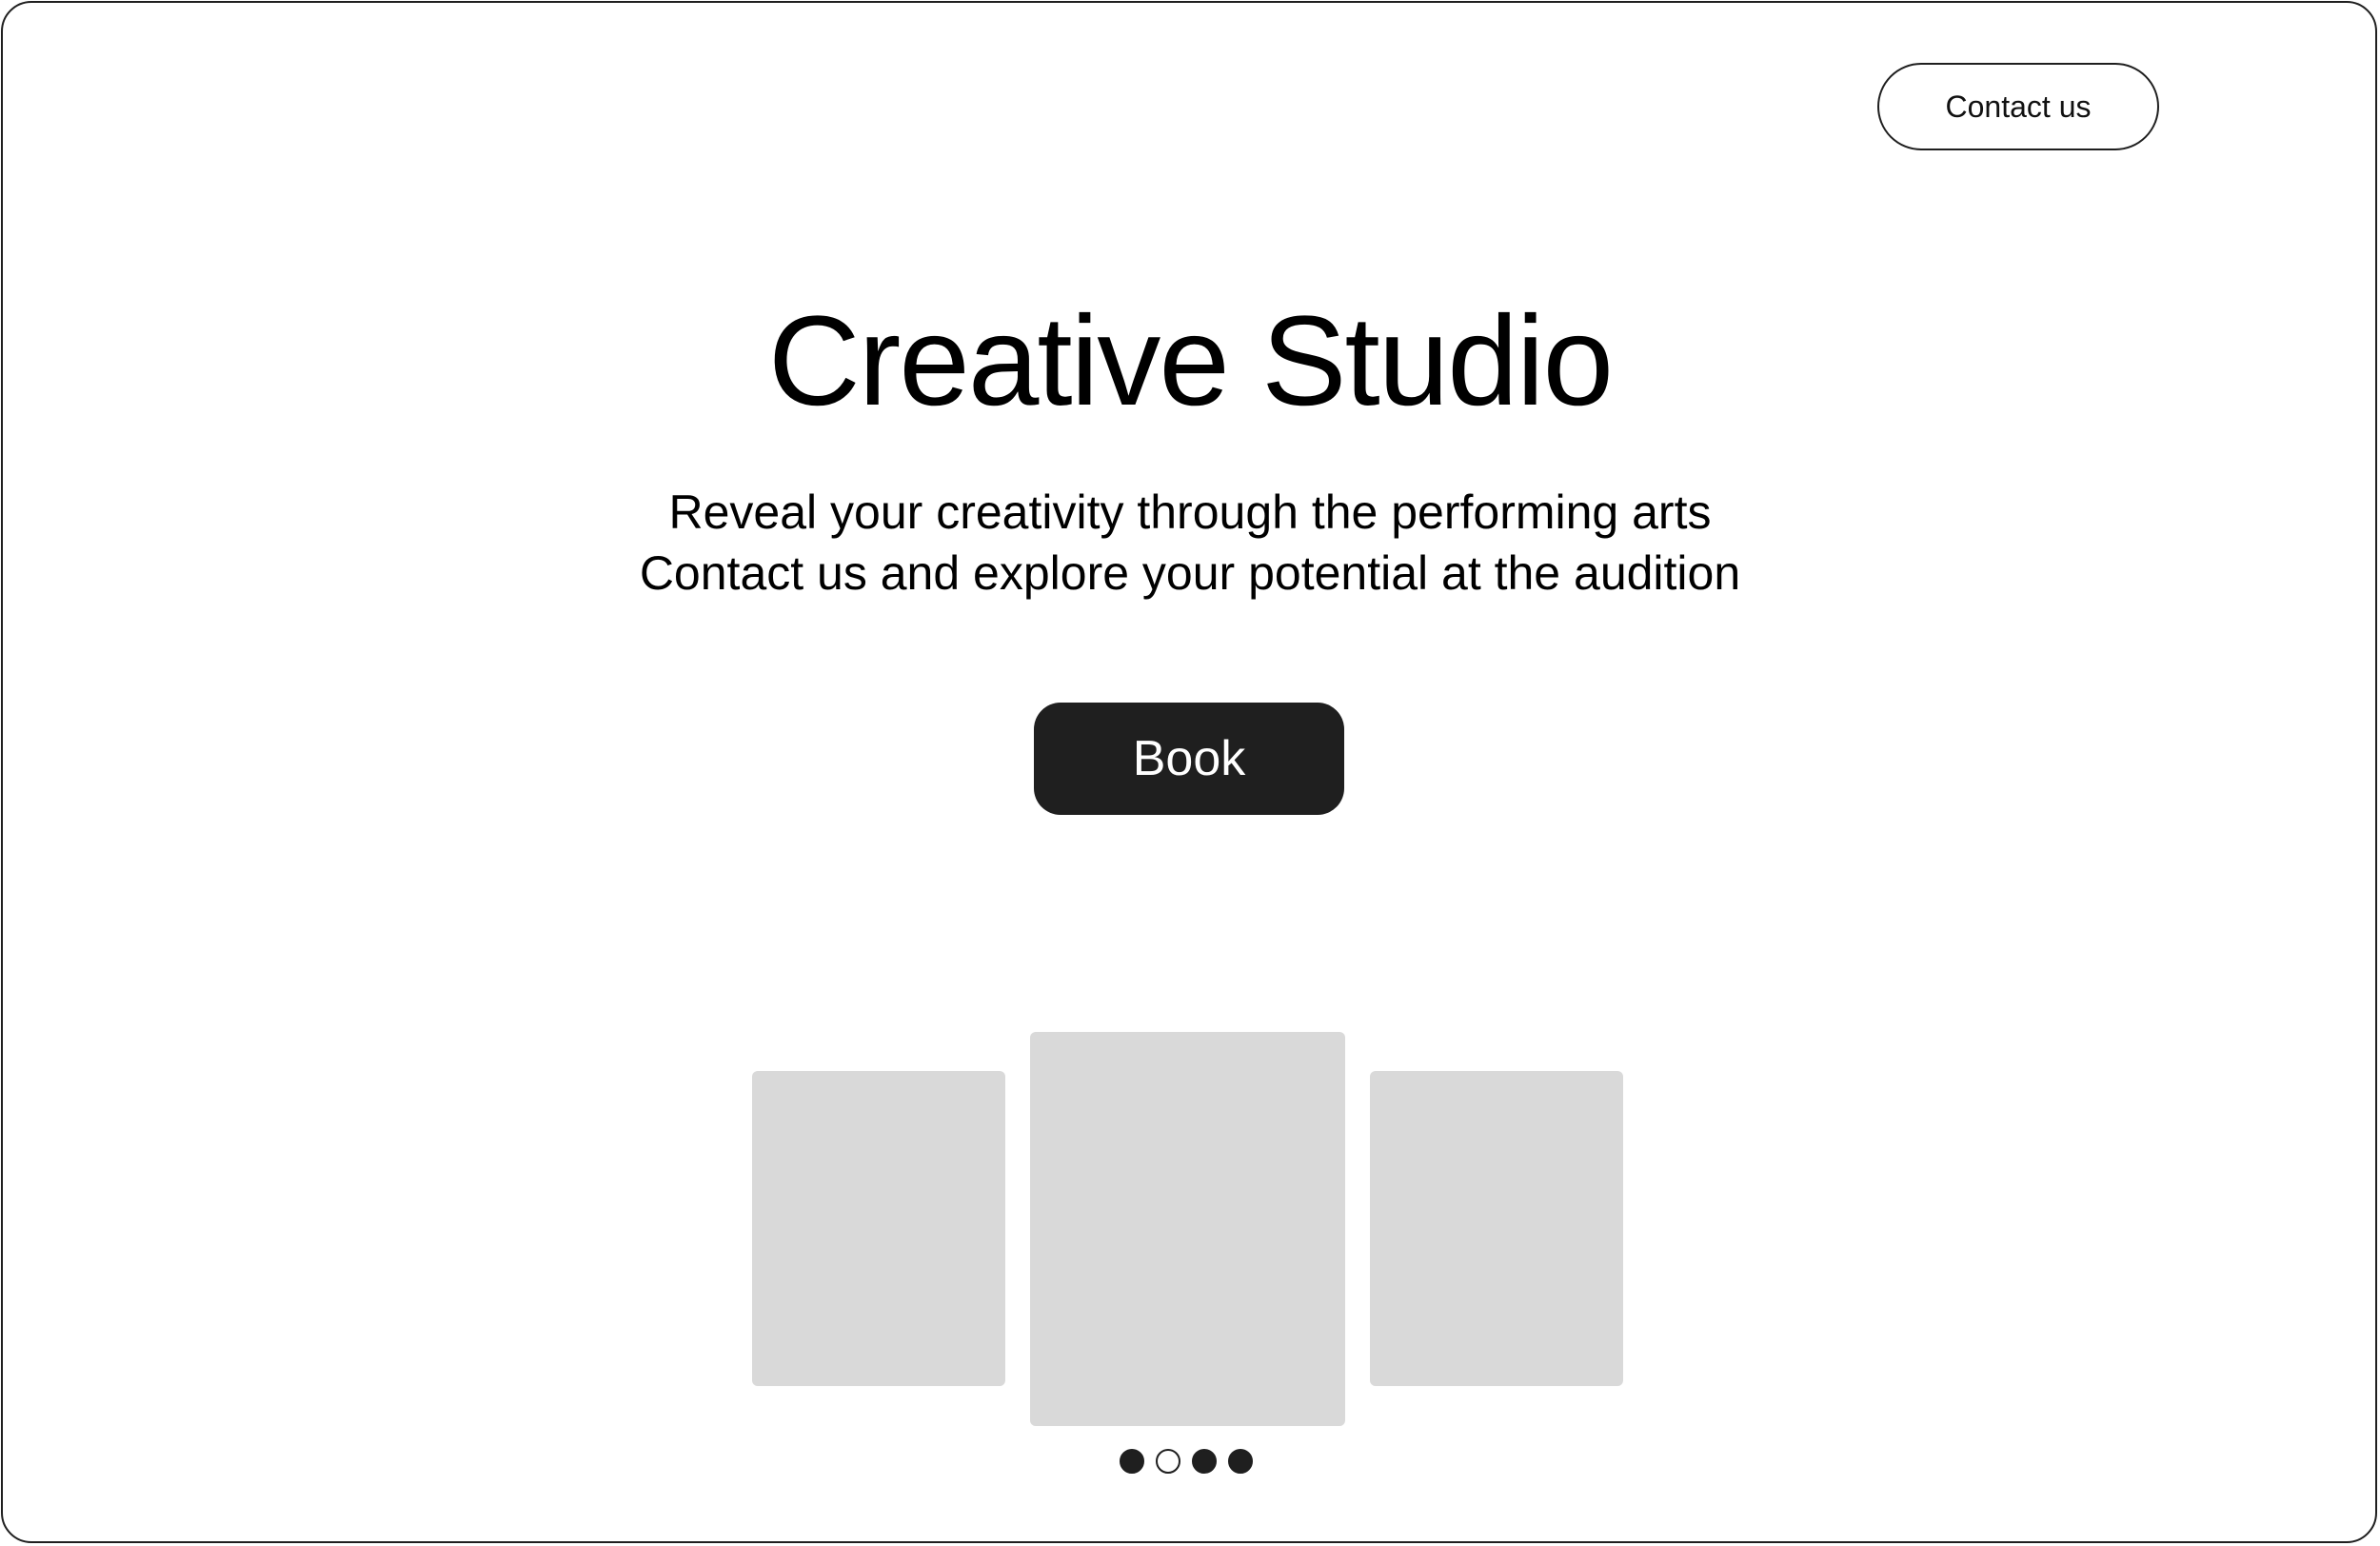 The width and height of the screenshot is (2380, 1546). What do you see at coordinates (2018, 106) in the screenshot?
I see `contact-us-button: Contact us` at bounding box center [2018, 106].